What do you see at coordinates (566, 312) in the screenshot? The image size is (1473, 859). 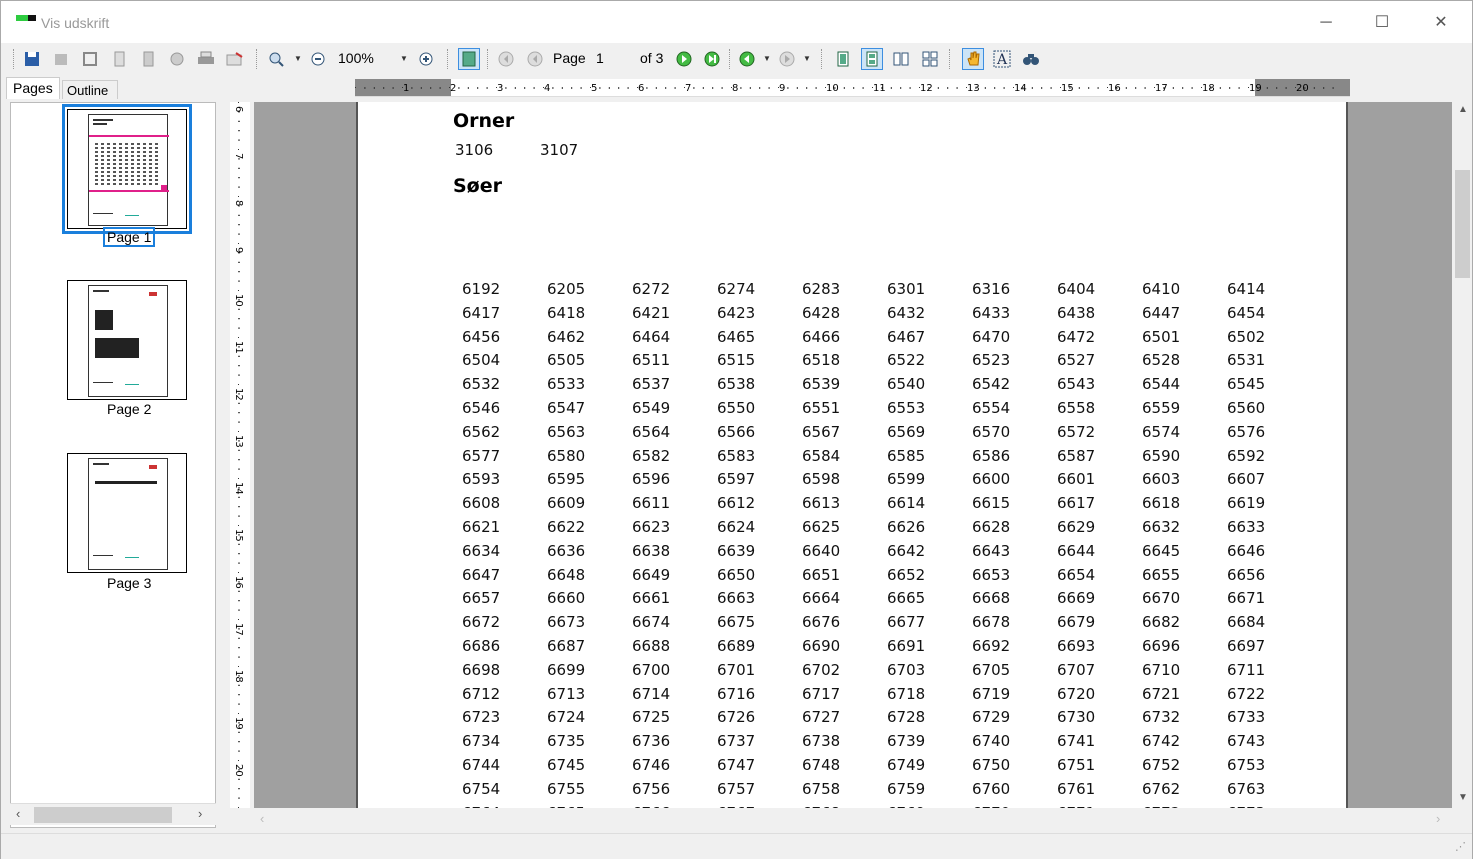 I see `soer-value: 6418` at bounding box center [566, 312].